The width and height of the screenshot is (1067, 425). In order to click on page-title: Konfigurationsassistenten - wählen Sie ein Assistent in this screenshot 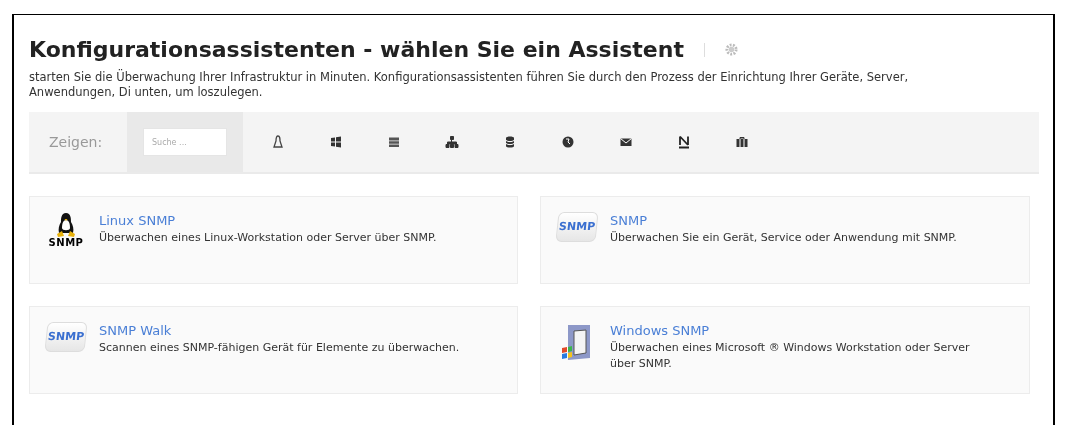, I will do `click(356, 50)`.